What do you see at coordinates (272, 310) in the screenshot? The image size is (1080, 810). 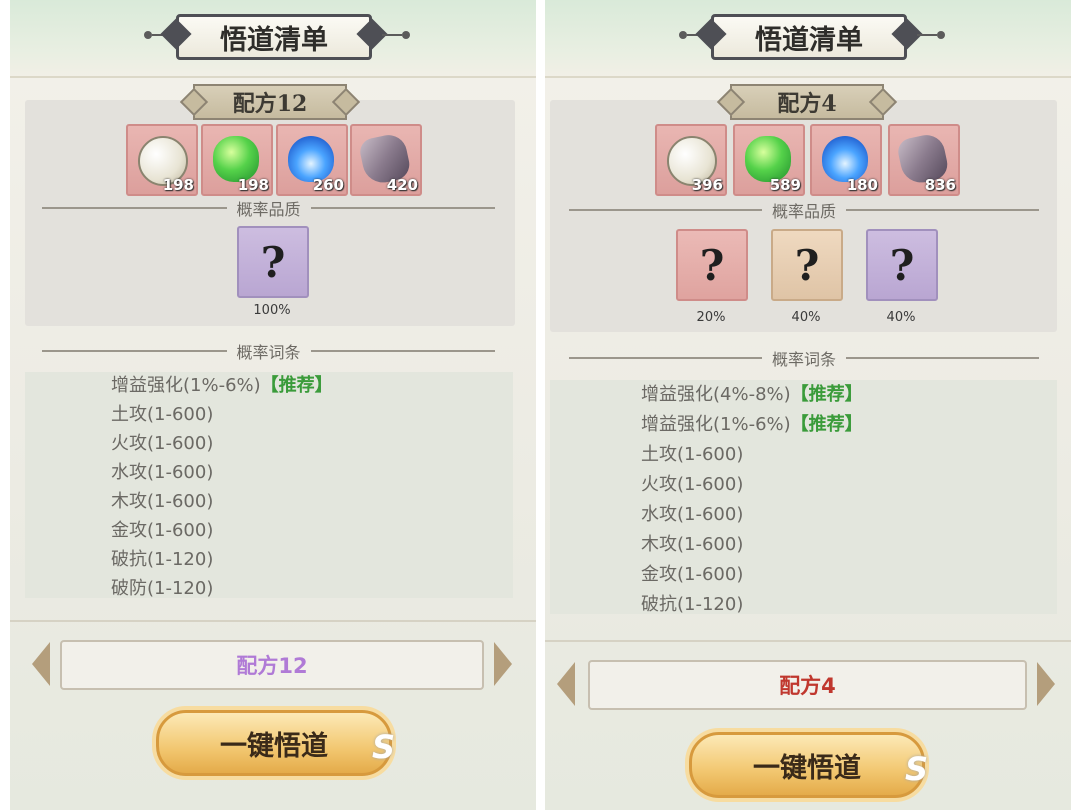 I see `quality-percent: 100%` at bounding box center [272, 310].